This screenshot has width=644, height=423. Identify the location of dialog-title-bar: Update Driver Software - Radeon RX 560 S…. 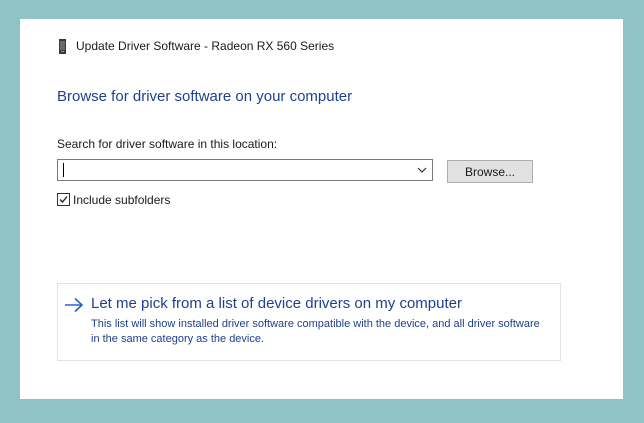
(196, 46).